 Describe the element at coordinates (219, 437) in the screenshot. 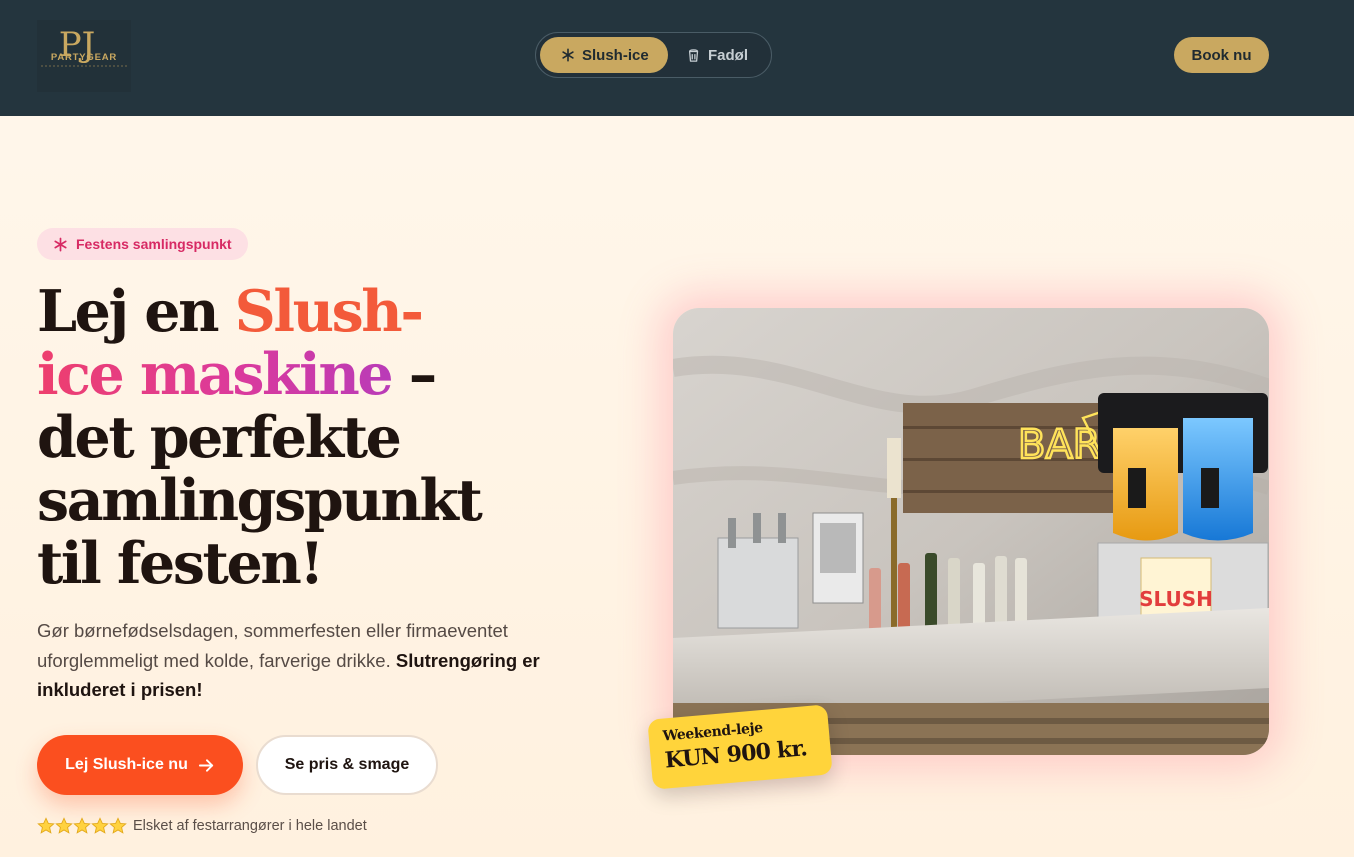

I see `headline-line3: det perfekte` at that location.